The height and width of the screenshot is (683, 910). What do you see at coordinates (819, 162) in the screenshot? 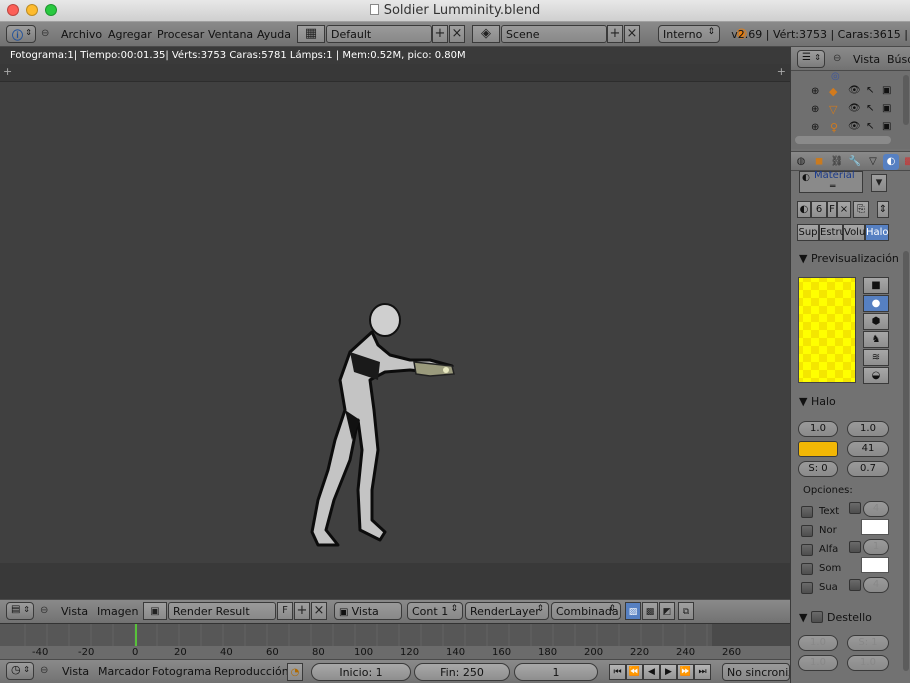
I see `object-tab-icon: ◼` at bounding box center [819, 162].